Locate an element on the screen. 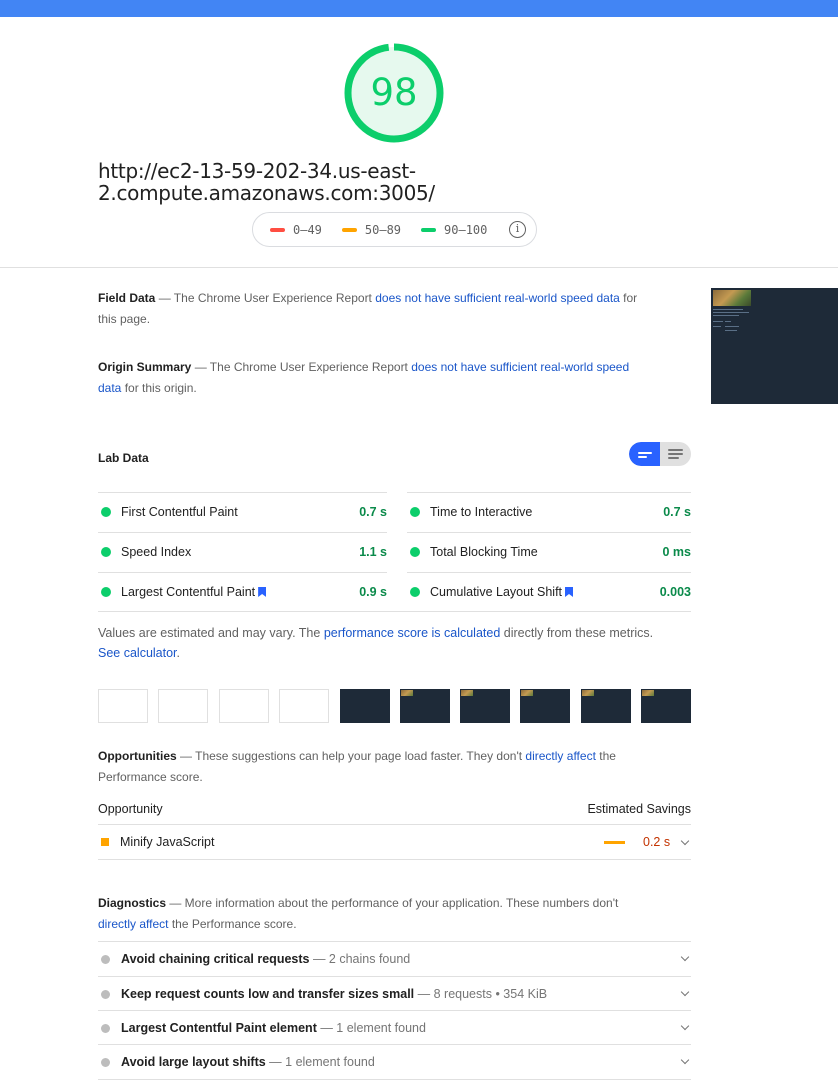 The height and width of the screenshot is (1086, 838). legend-item-average: 50–89 is located at coordinates (371, 229).